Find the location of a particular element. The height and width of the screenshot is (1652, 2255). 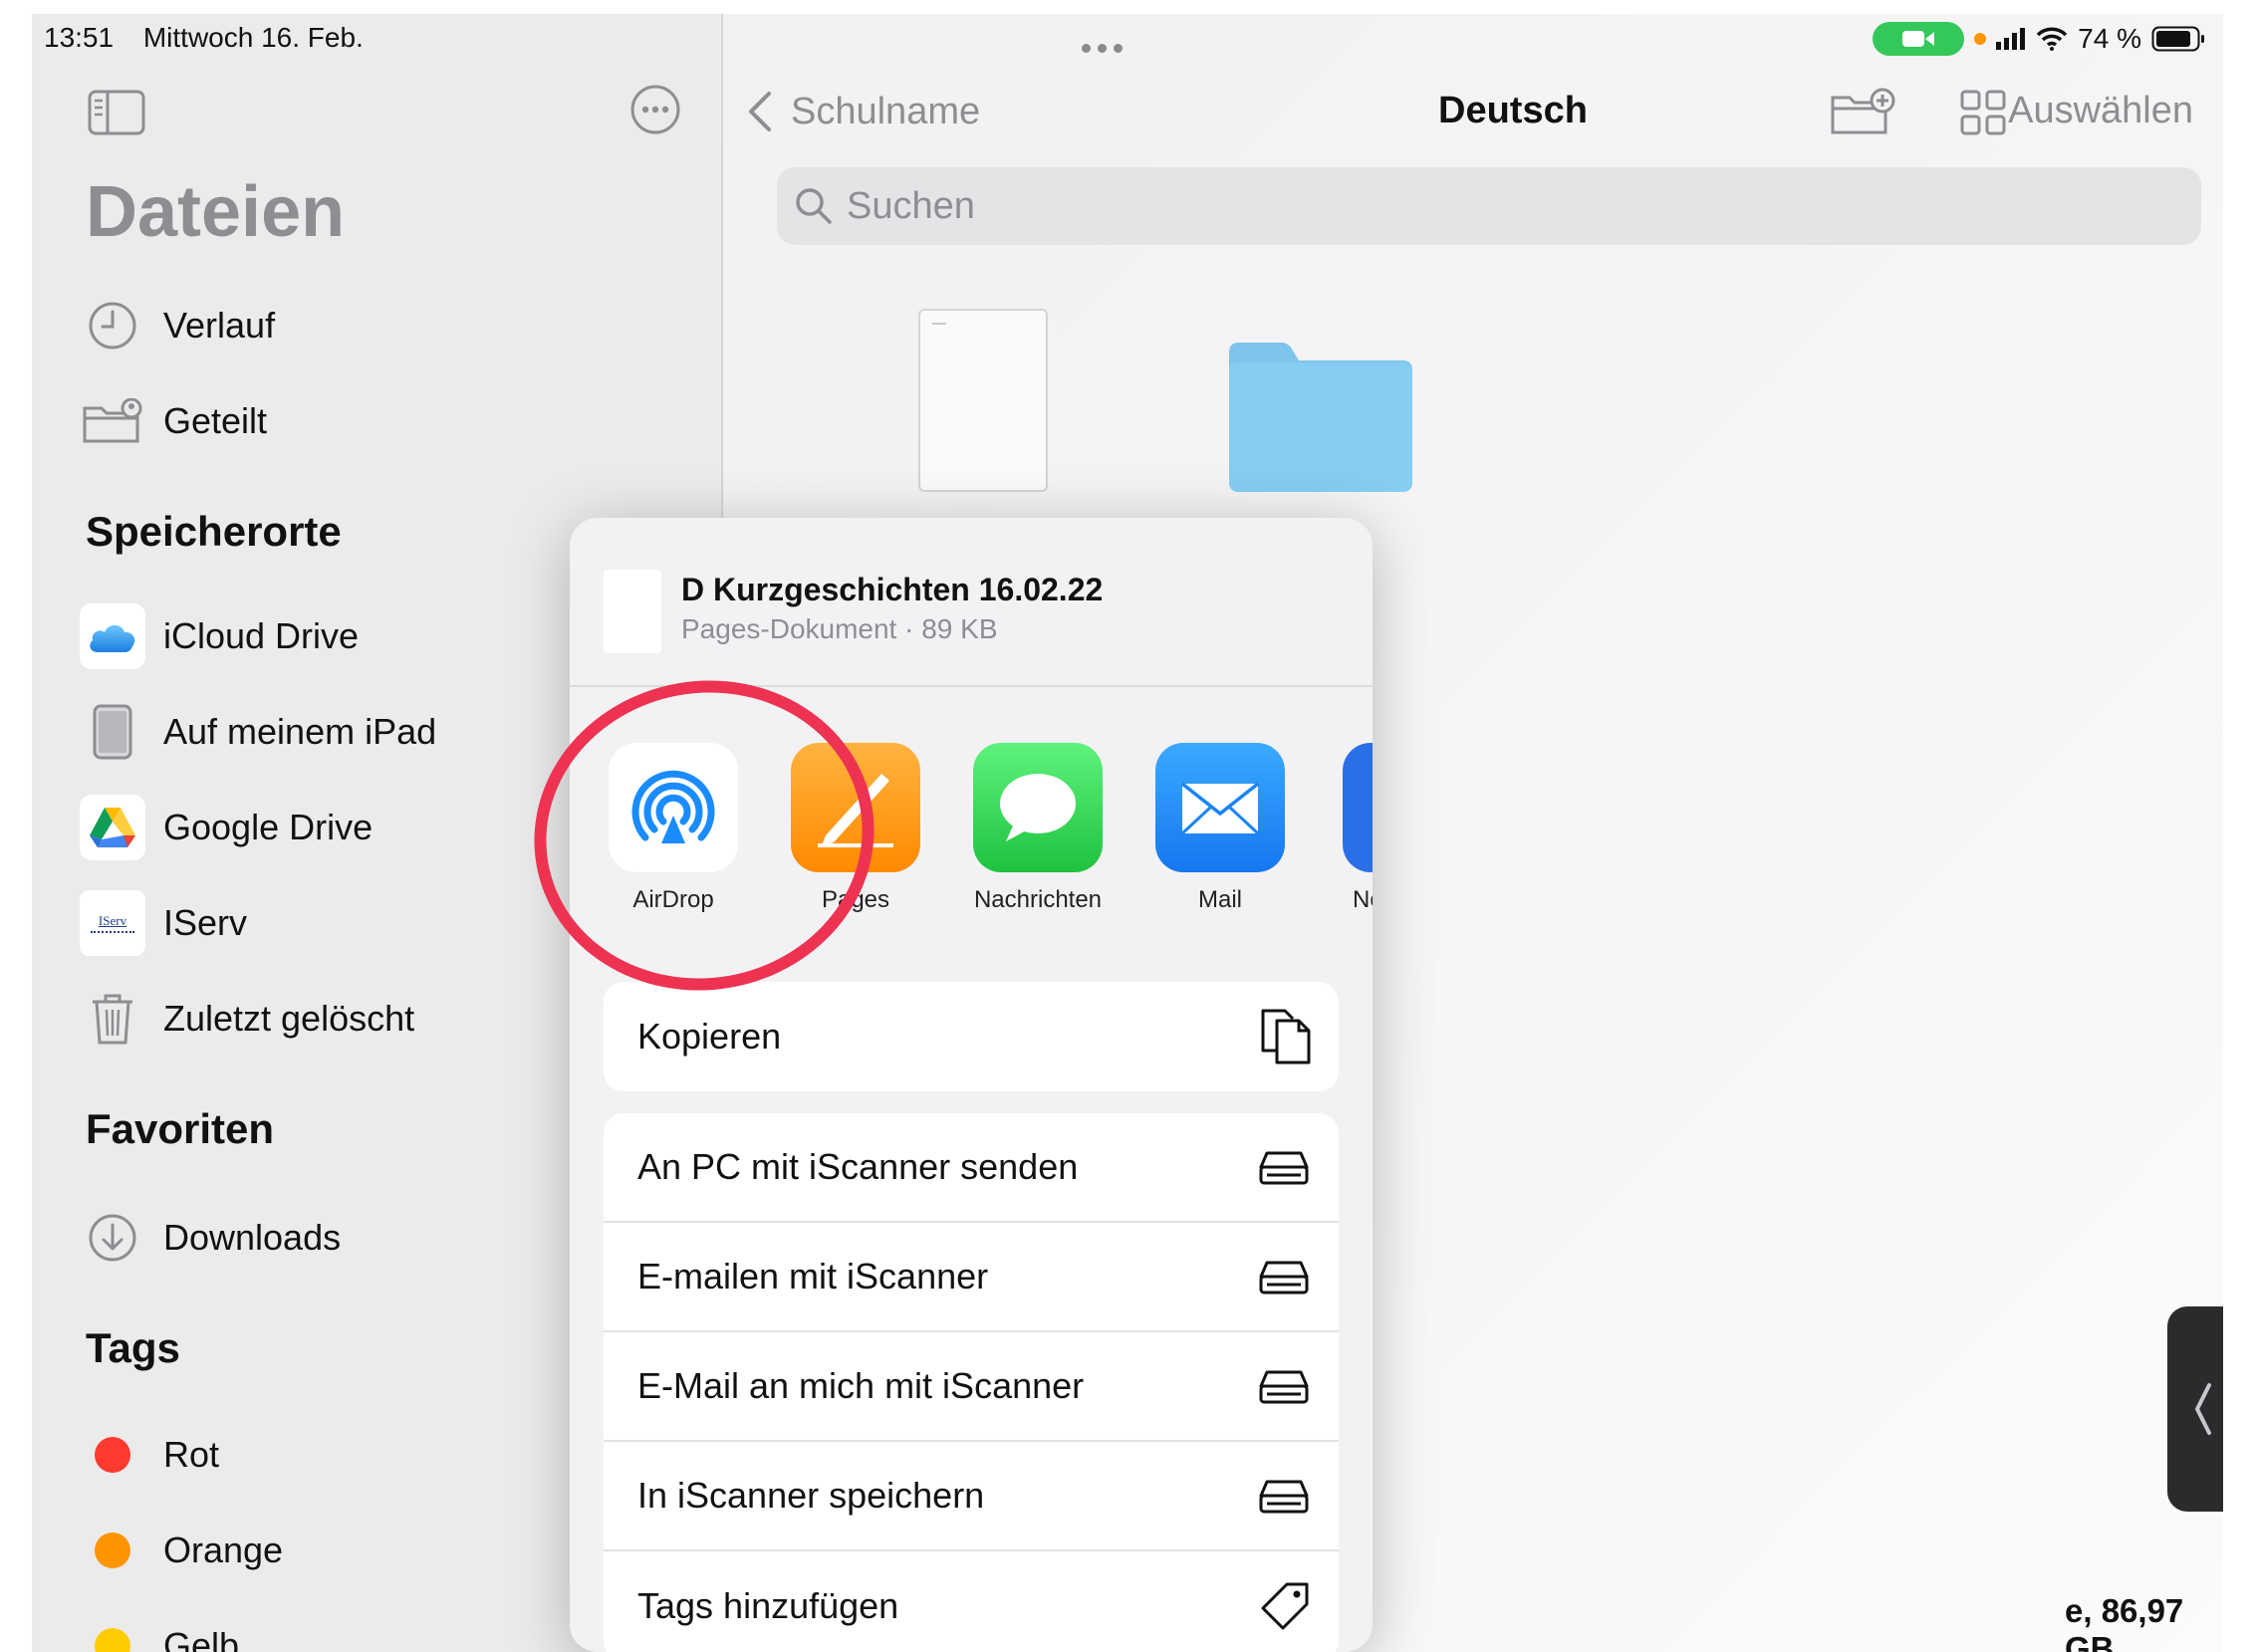

camera-indicator-icon is located at coordinates (1919, 39).